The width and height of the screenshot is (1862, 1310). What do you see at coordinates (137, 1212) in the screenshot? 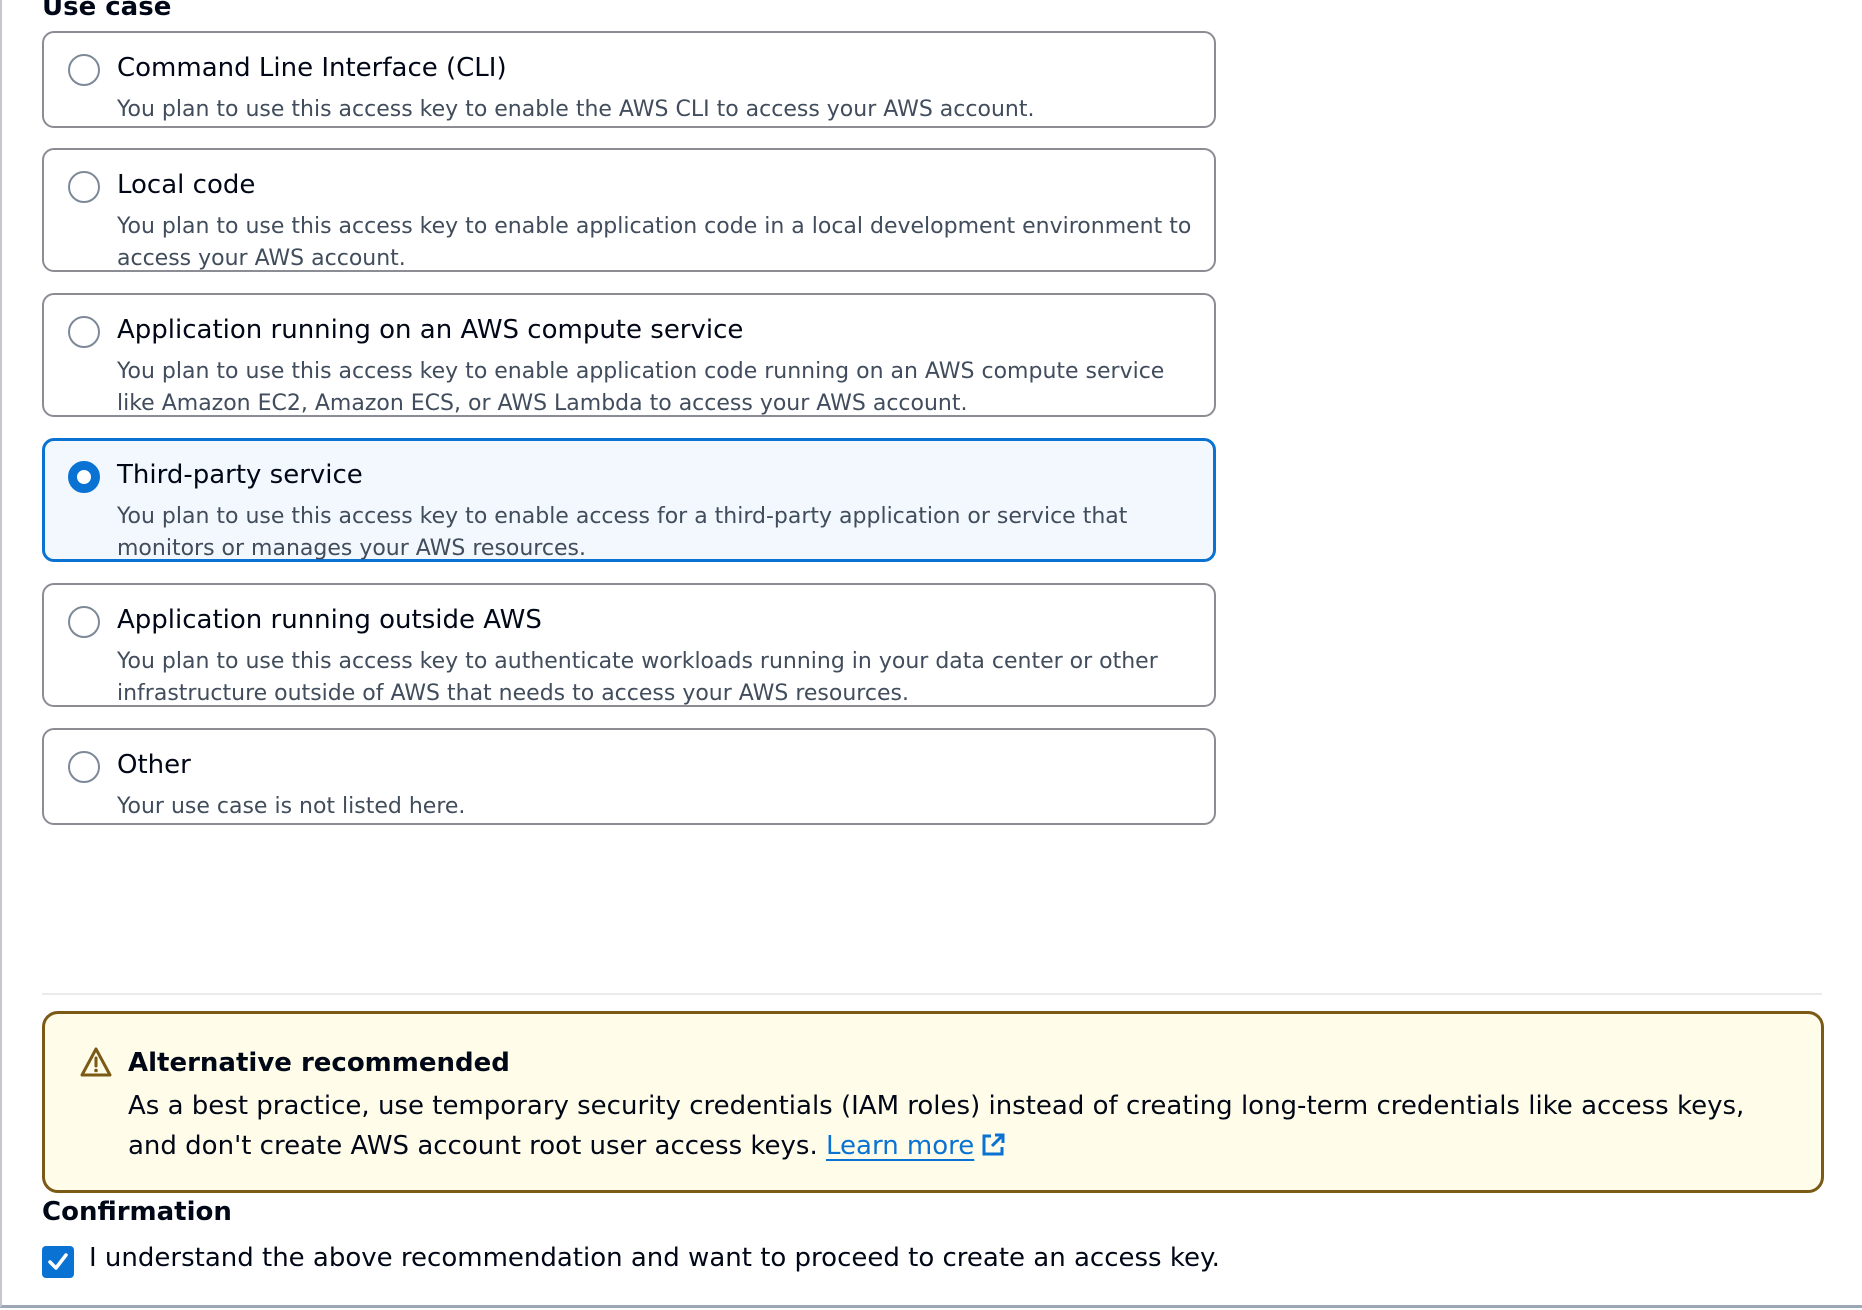
I see `confirmation-heading: Confirmation` at bounding box center [137, 1212].